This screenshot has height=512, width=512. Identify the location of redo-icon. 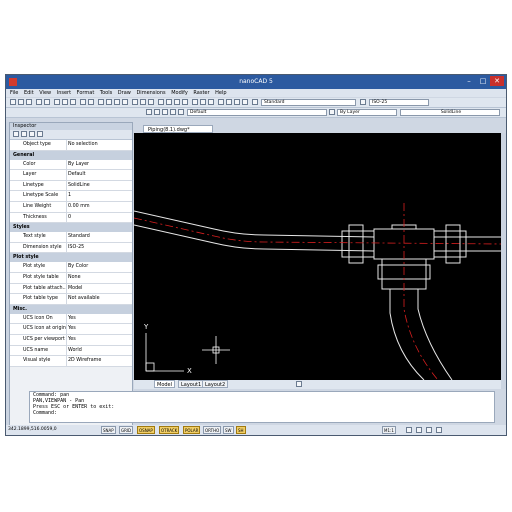
(91, 102).